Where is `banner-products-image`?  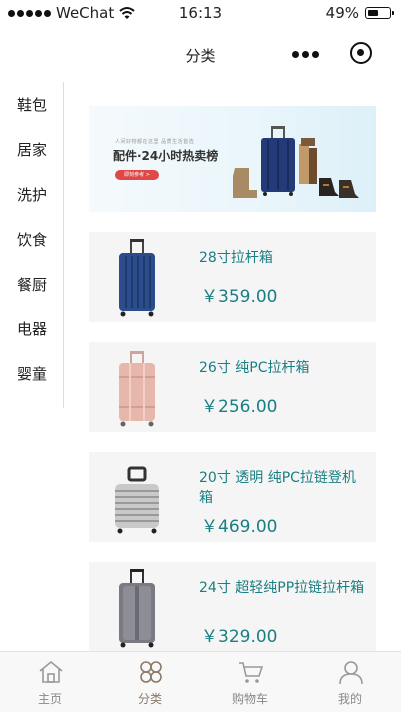 banner-products-image is located at coordinates (296, 162).